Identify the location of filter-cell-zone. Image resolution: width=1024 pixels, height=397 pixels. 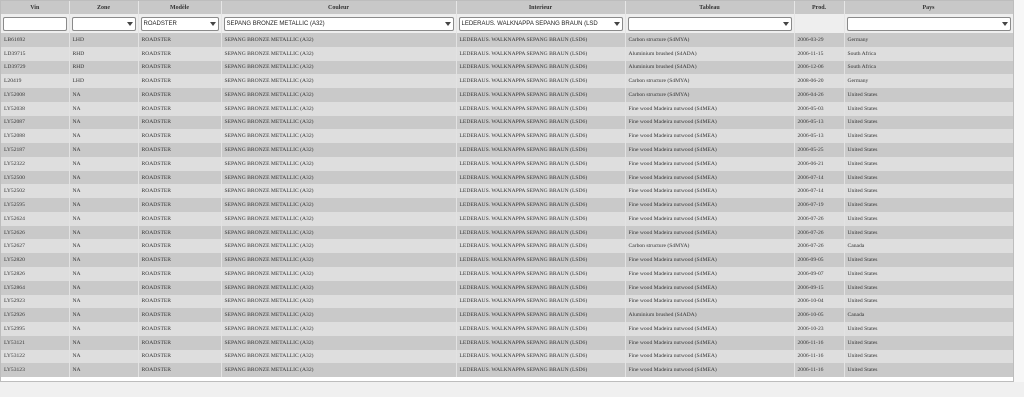
(104, 23).